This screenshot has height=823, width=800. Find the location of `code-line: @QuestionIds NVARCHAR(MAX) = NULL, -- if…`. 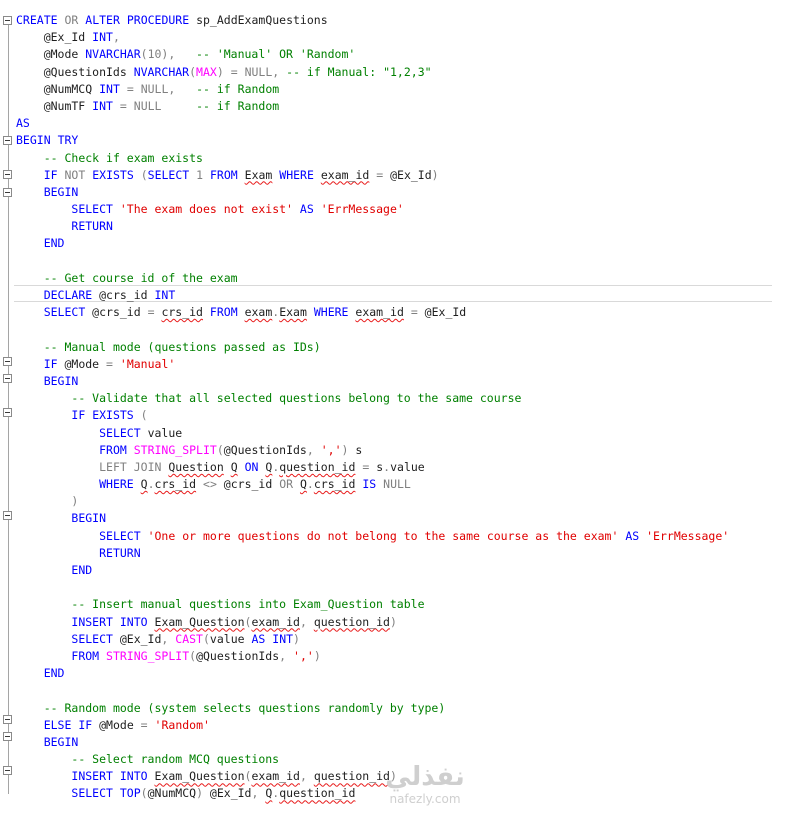

code-line: @QuestionIds NVARCHAR(MAX) = NULL, -- if… is located at coordinates (372, 72).